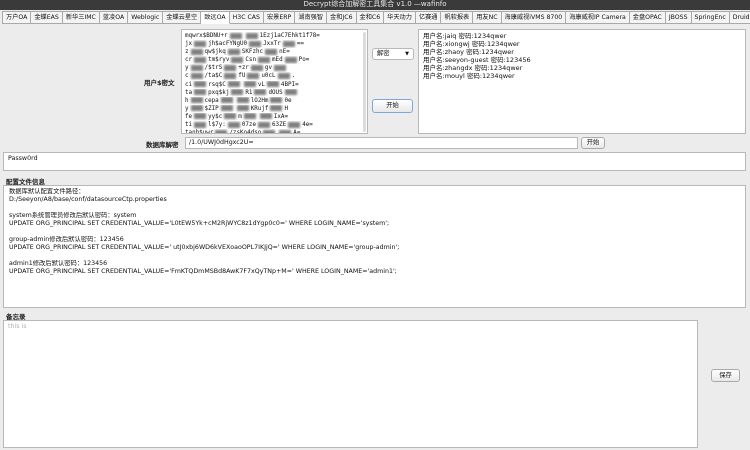  What do you see at coordinates (374, 232) in the screenshot?
I see `config-line` at bounding box center [374, 232].